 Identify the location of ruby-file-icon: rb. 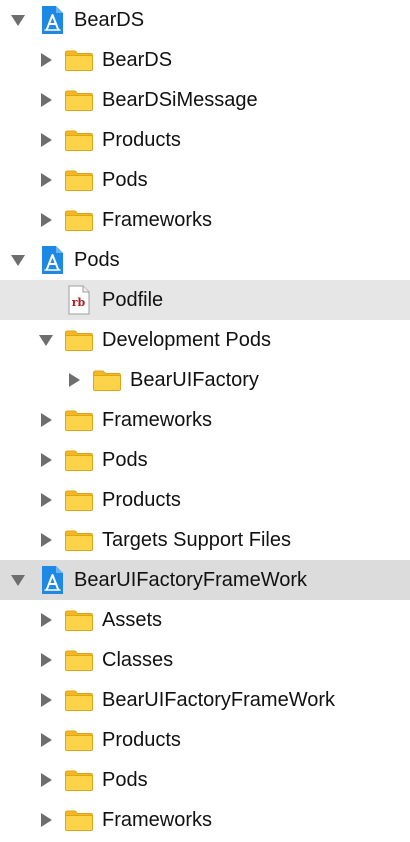
(79, 300).